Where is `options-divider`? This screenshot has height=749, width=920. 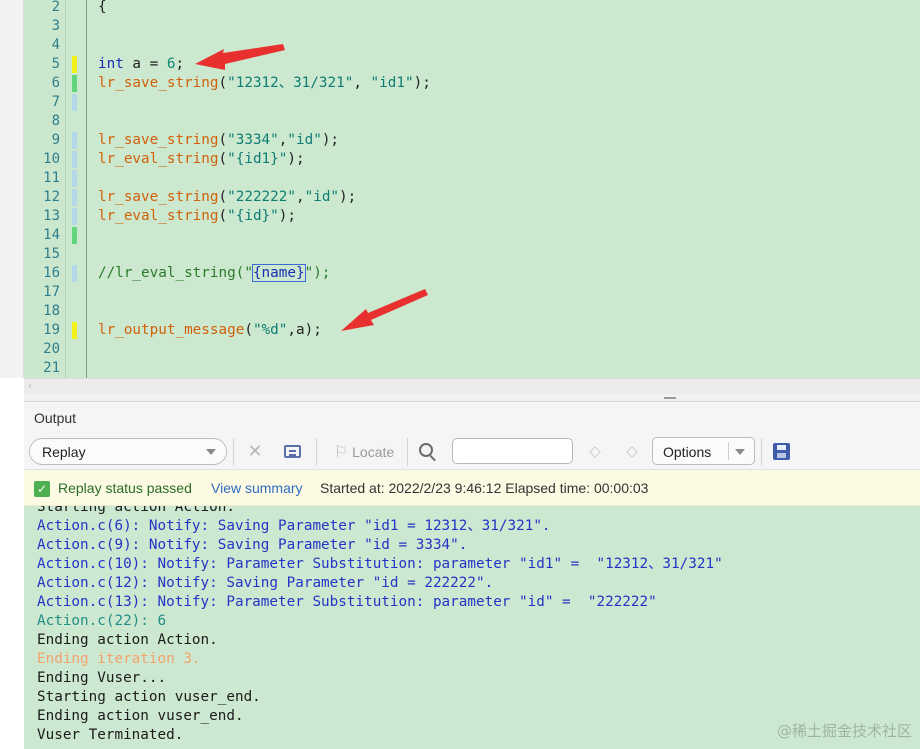 options-divider is located at coordinates (728, 451).